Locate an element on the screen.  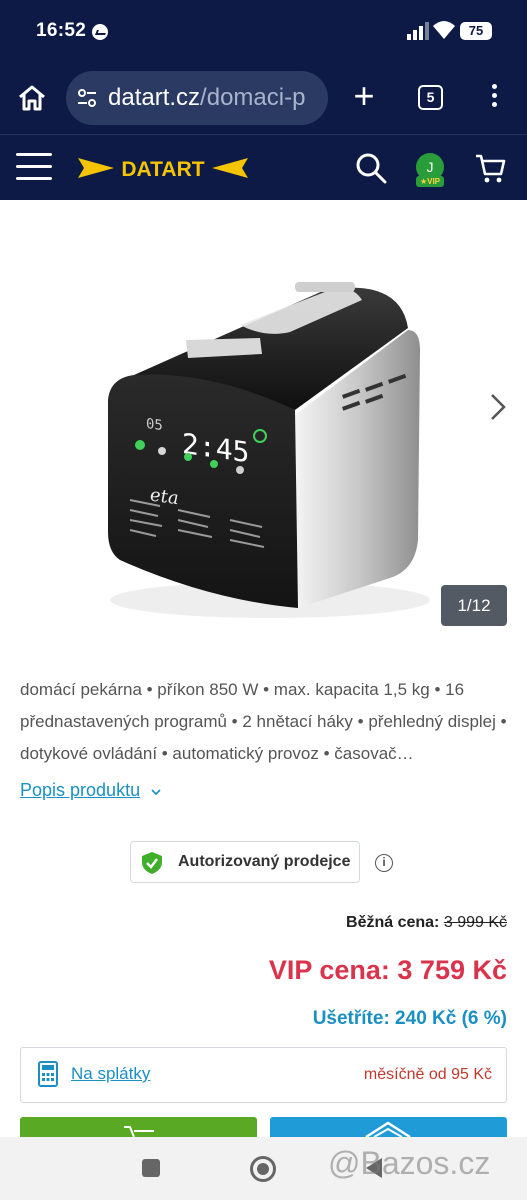
site-settings-icon is located at coordinates (87, 98).